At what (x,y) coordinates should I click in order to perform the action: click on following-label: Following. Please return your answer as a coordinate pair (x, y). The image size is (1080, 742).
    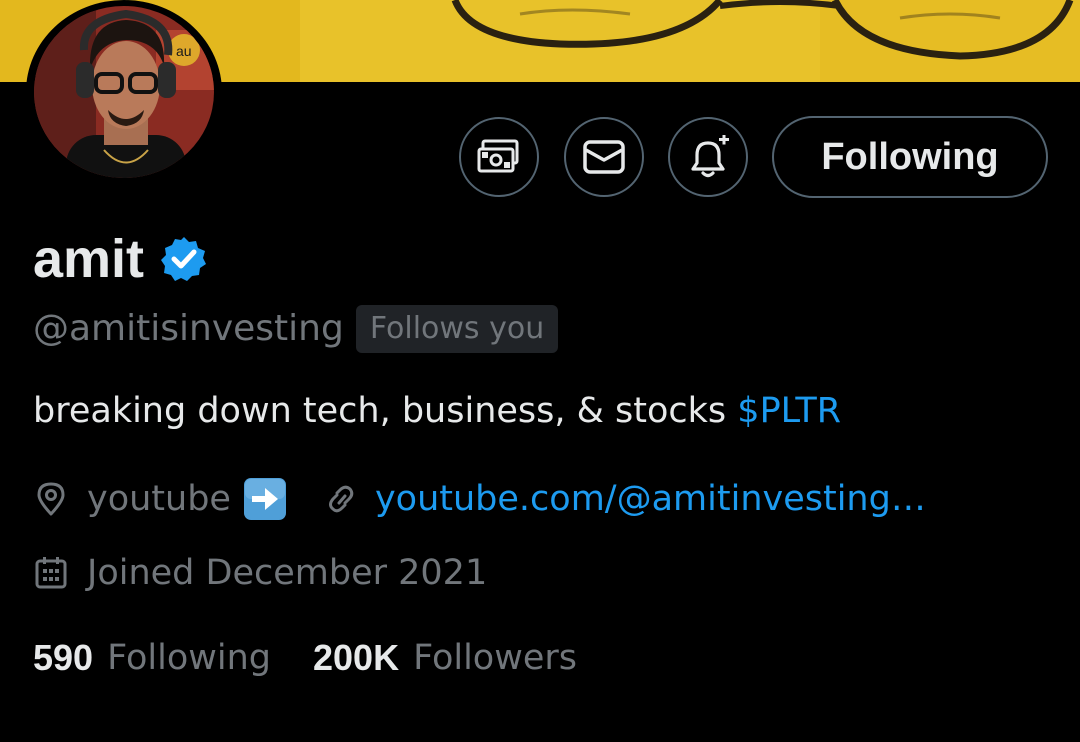
    Looking at the image, I should click on (189, 658).